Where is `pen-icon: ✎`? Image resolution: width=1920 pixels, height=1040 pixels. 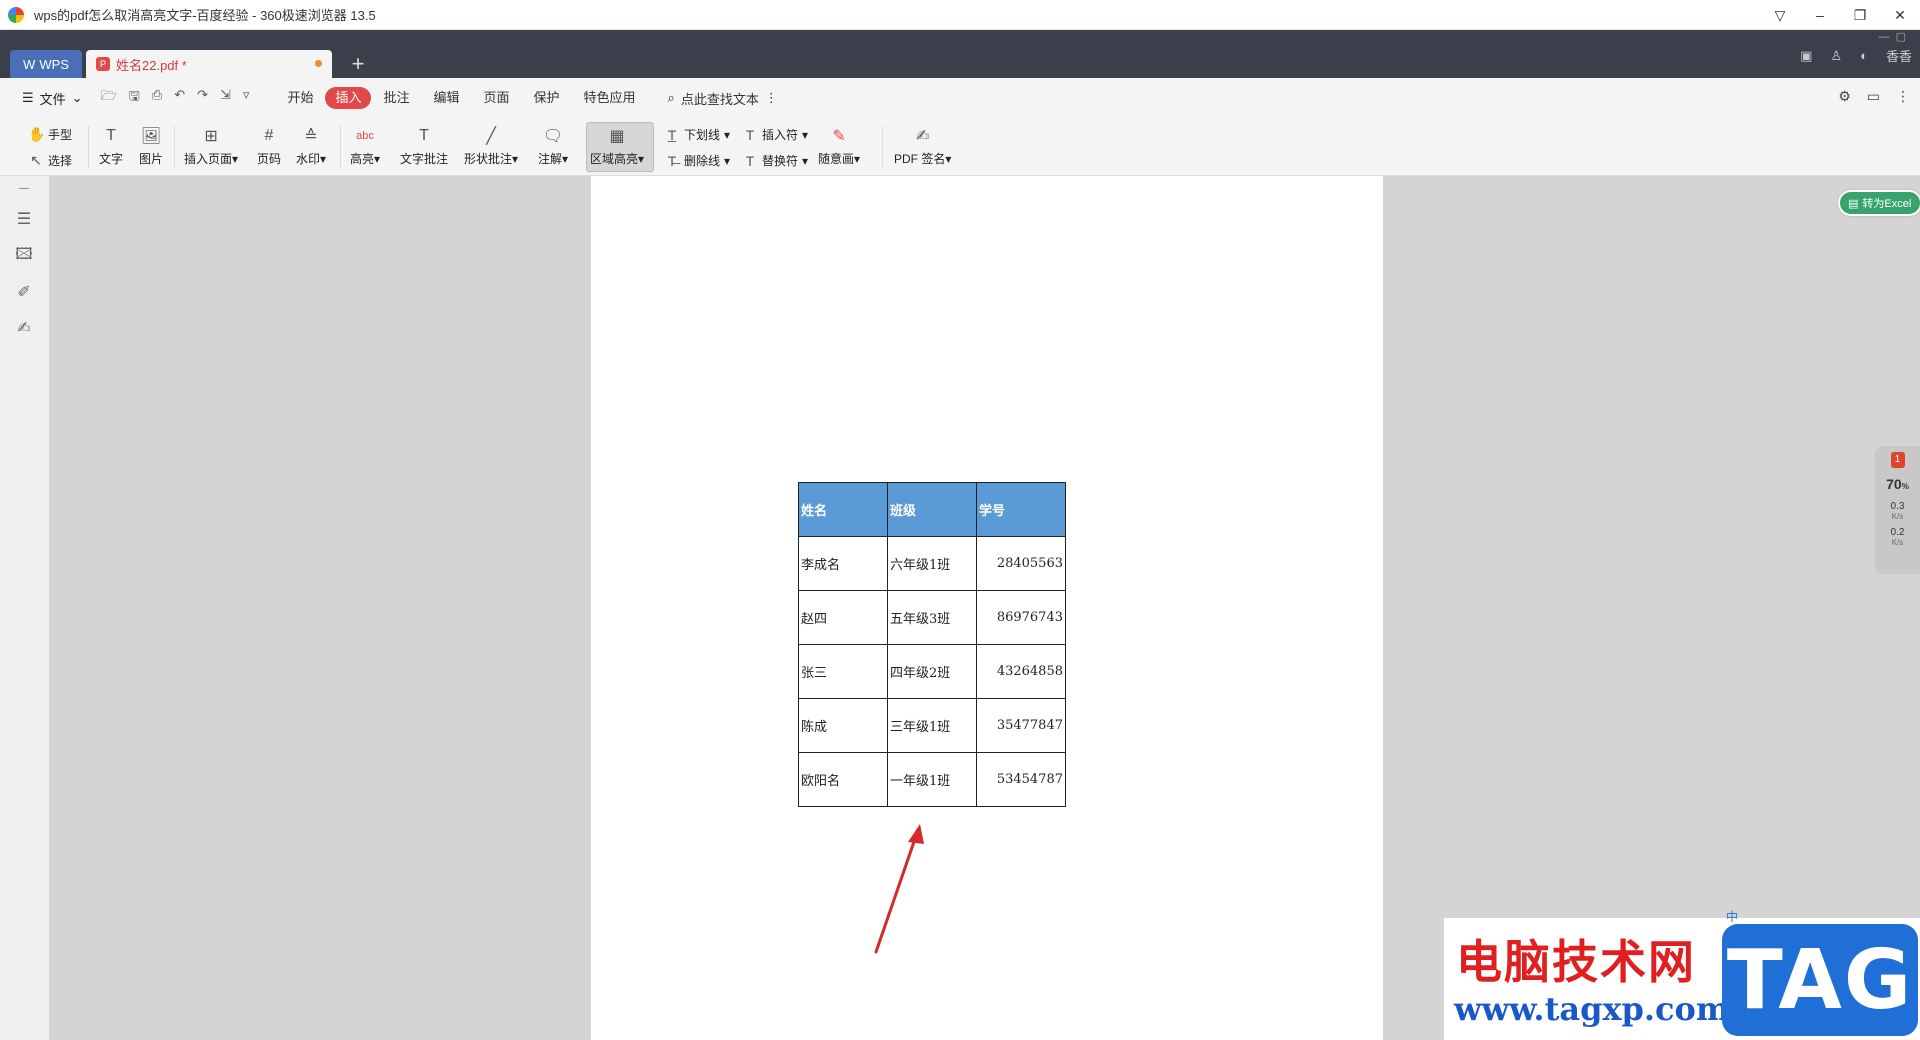 pen-icon: ✎ is located at coordinates (839, 136).